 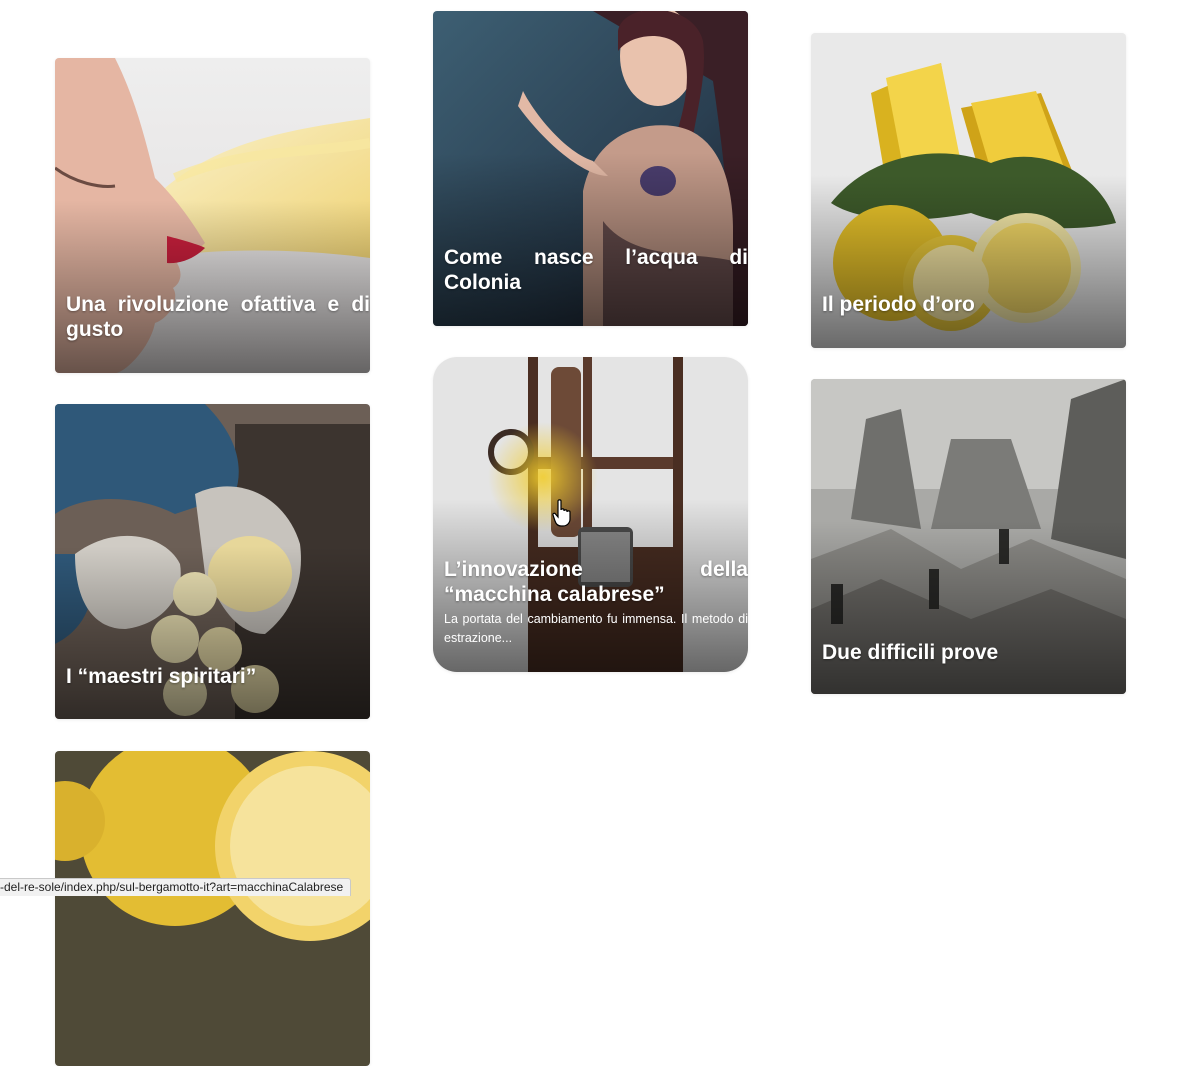 I want to click on article-card-acqua-colonia: Come nasce l’acqua di Colonia, so click(x=590, y=168).